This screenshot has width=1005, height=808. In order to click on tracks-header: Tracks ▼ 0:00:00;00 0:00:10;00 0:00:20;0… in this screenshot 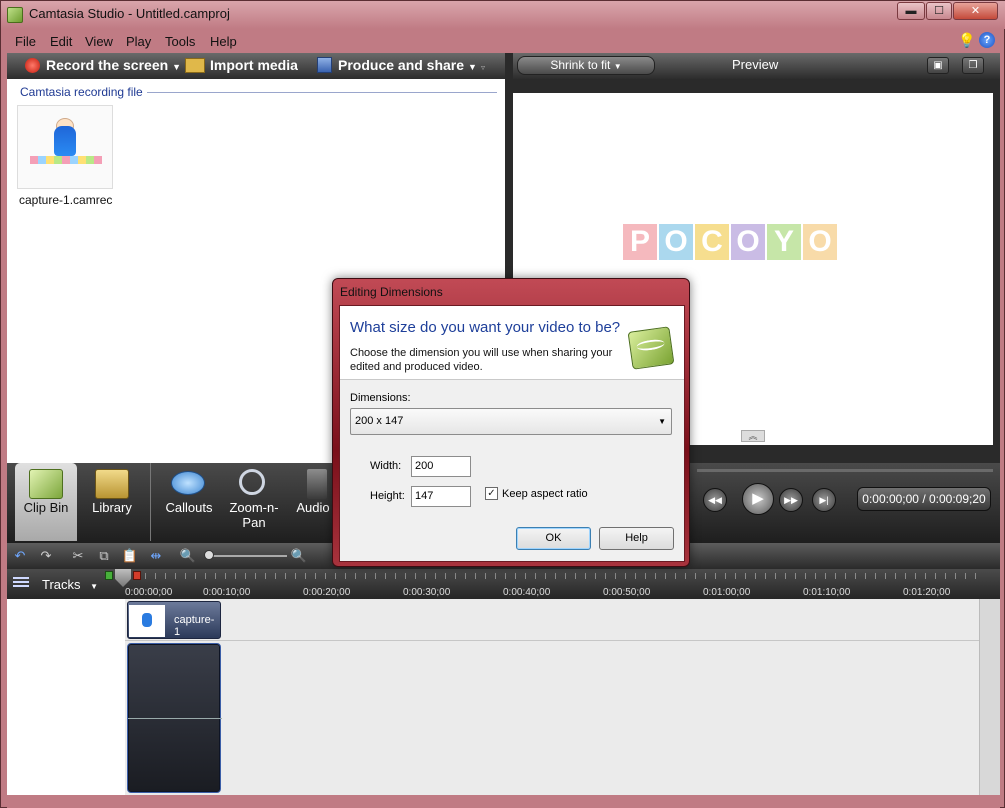, I will do `click(503, 584)`.